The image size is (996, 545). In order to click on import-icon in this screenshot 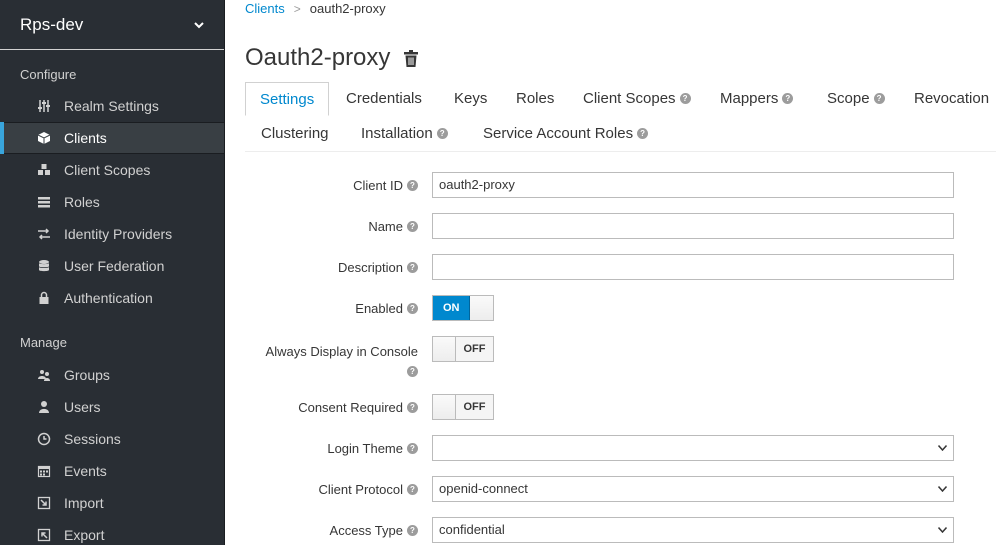, I will do `click(44, 503)`.